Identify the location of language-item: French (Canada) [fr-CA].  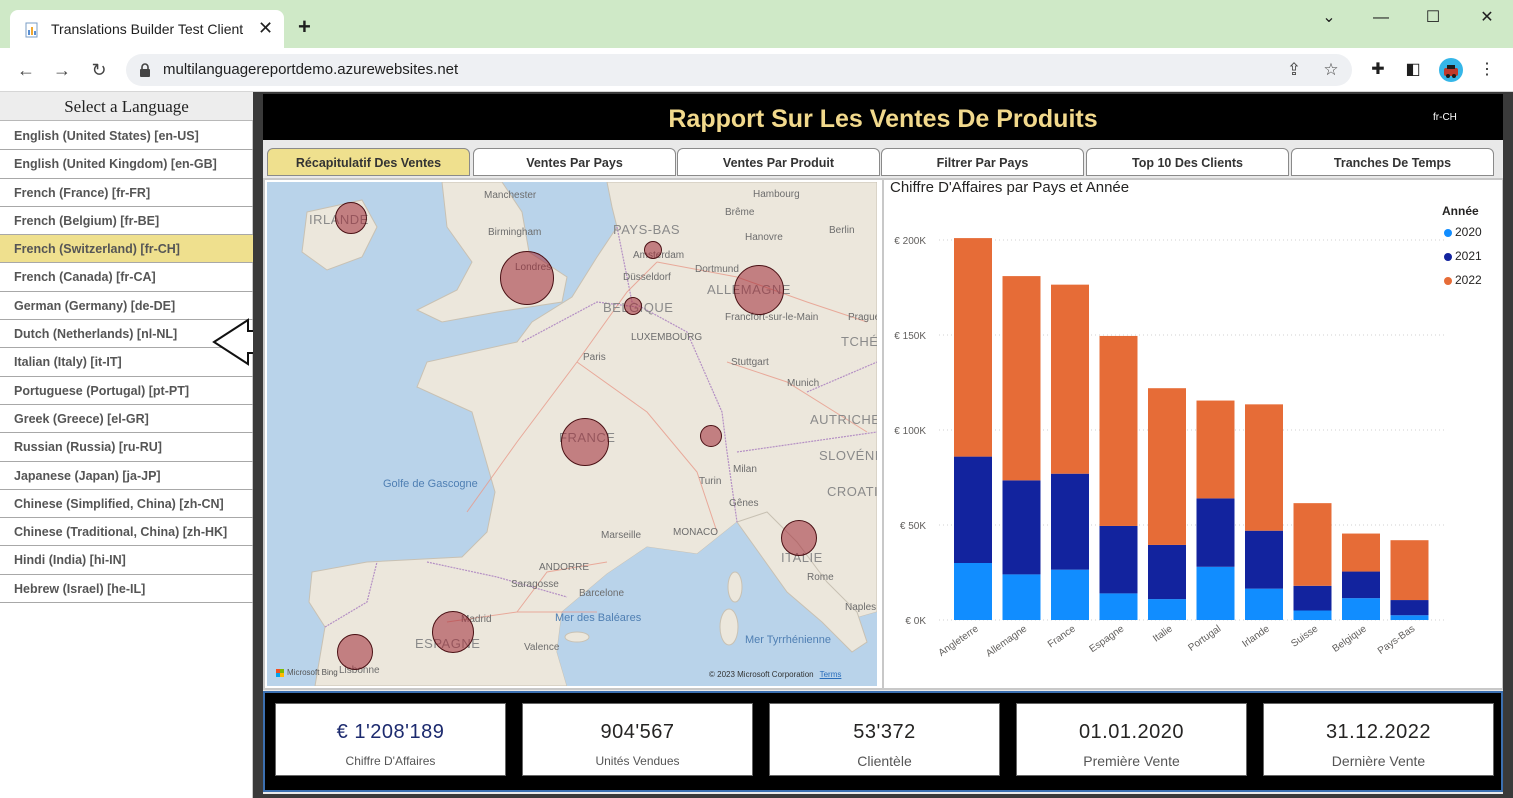
(126, 277).